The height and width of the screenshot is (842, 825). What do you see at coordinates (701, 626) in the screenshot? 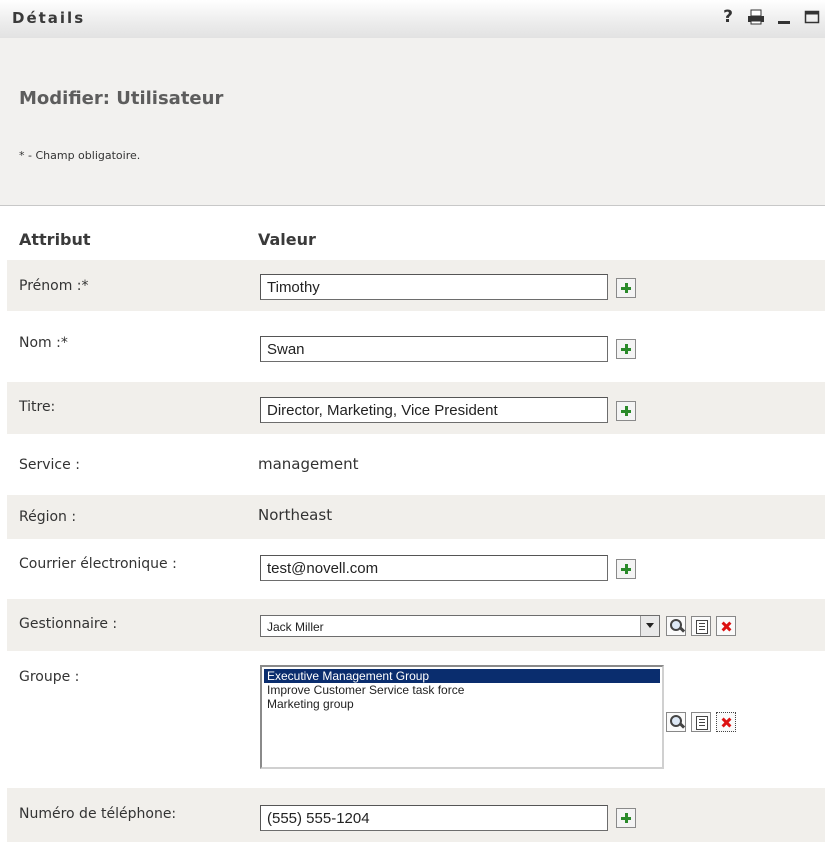
I see `manager-history-icon` at bounding box center [701, 626].